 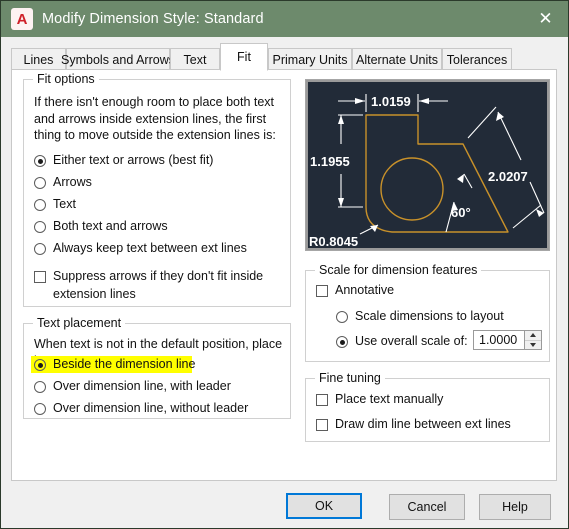 What do you see at coordinates (350, 378) in the screenshot?
I see `fine-tuning-group-title: Fine tuning` at bounding box center [350, 378].